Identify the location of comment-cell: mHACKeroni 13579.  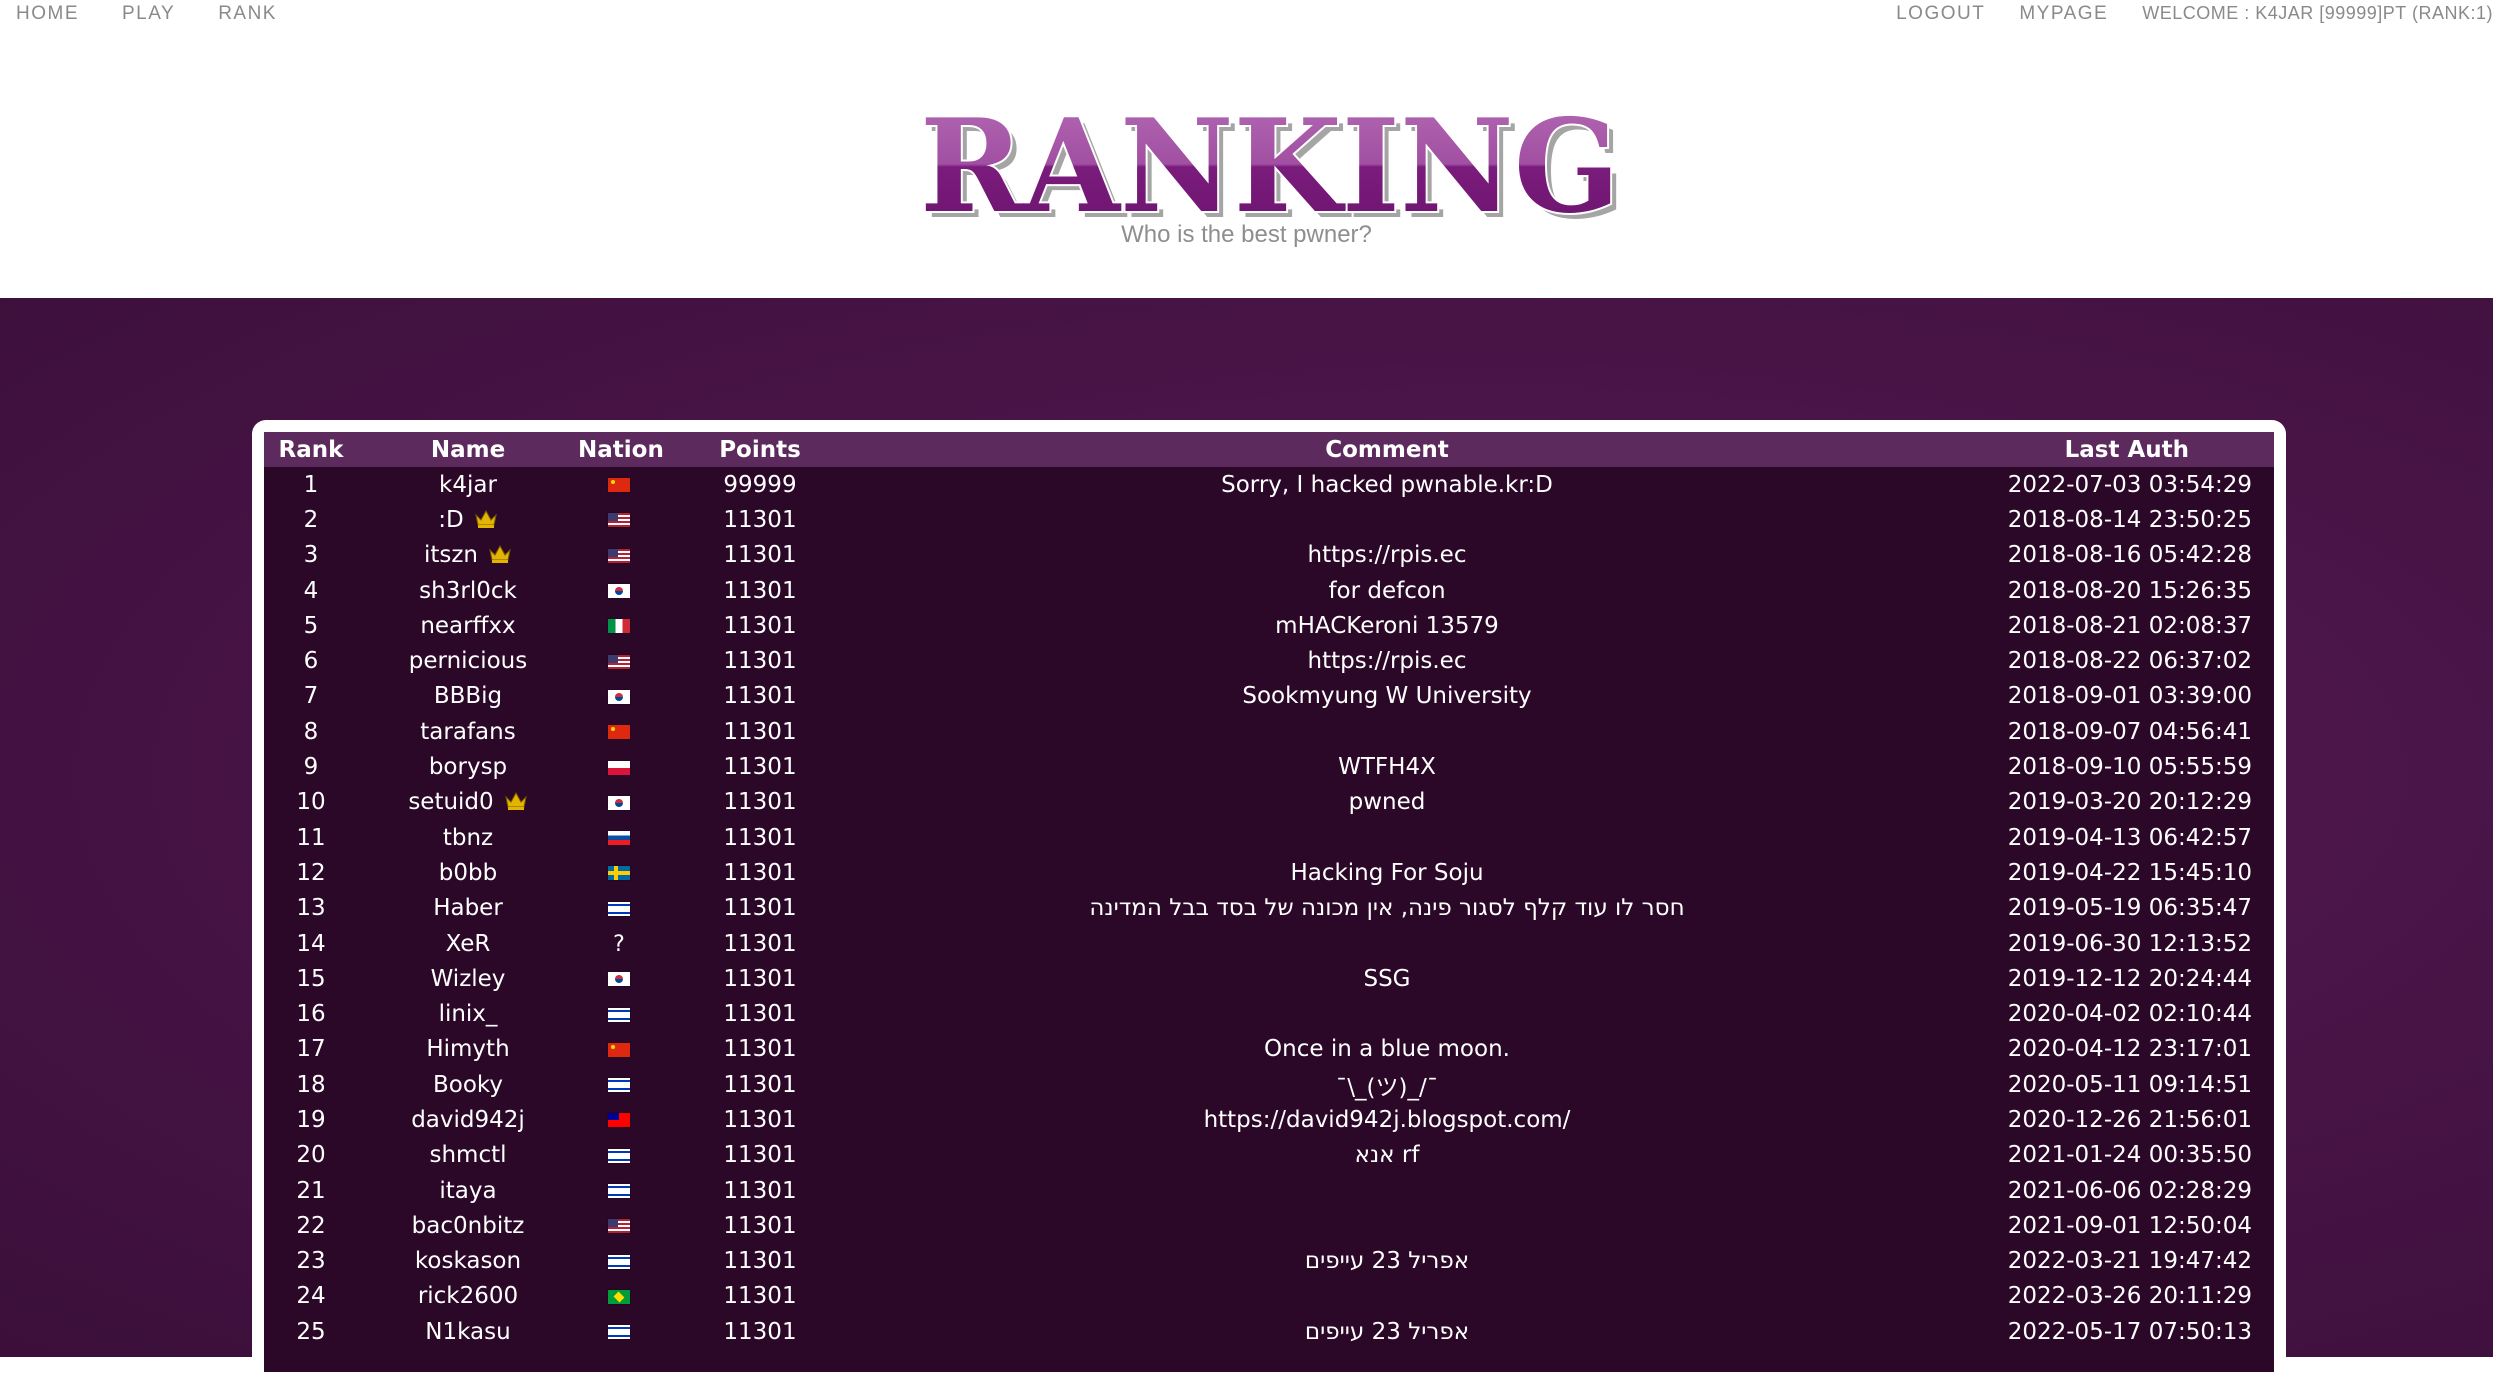
(1387, 625).